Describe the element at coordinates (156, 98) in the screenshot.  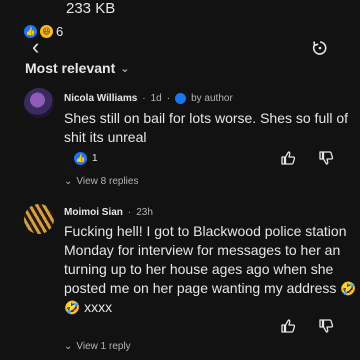
I see `comment-time: 1d` at that location.